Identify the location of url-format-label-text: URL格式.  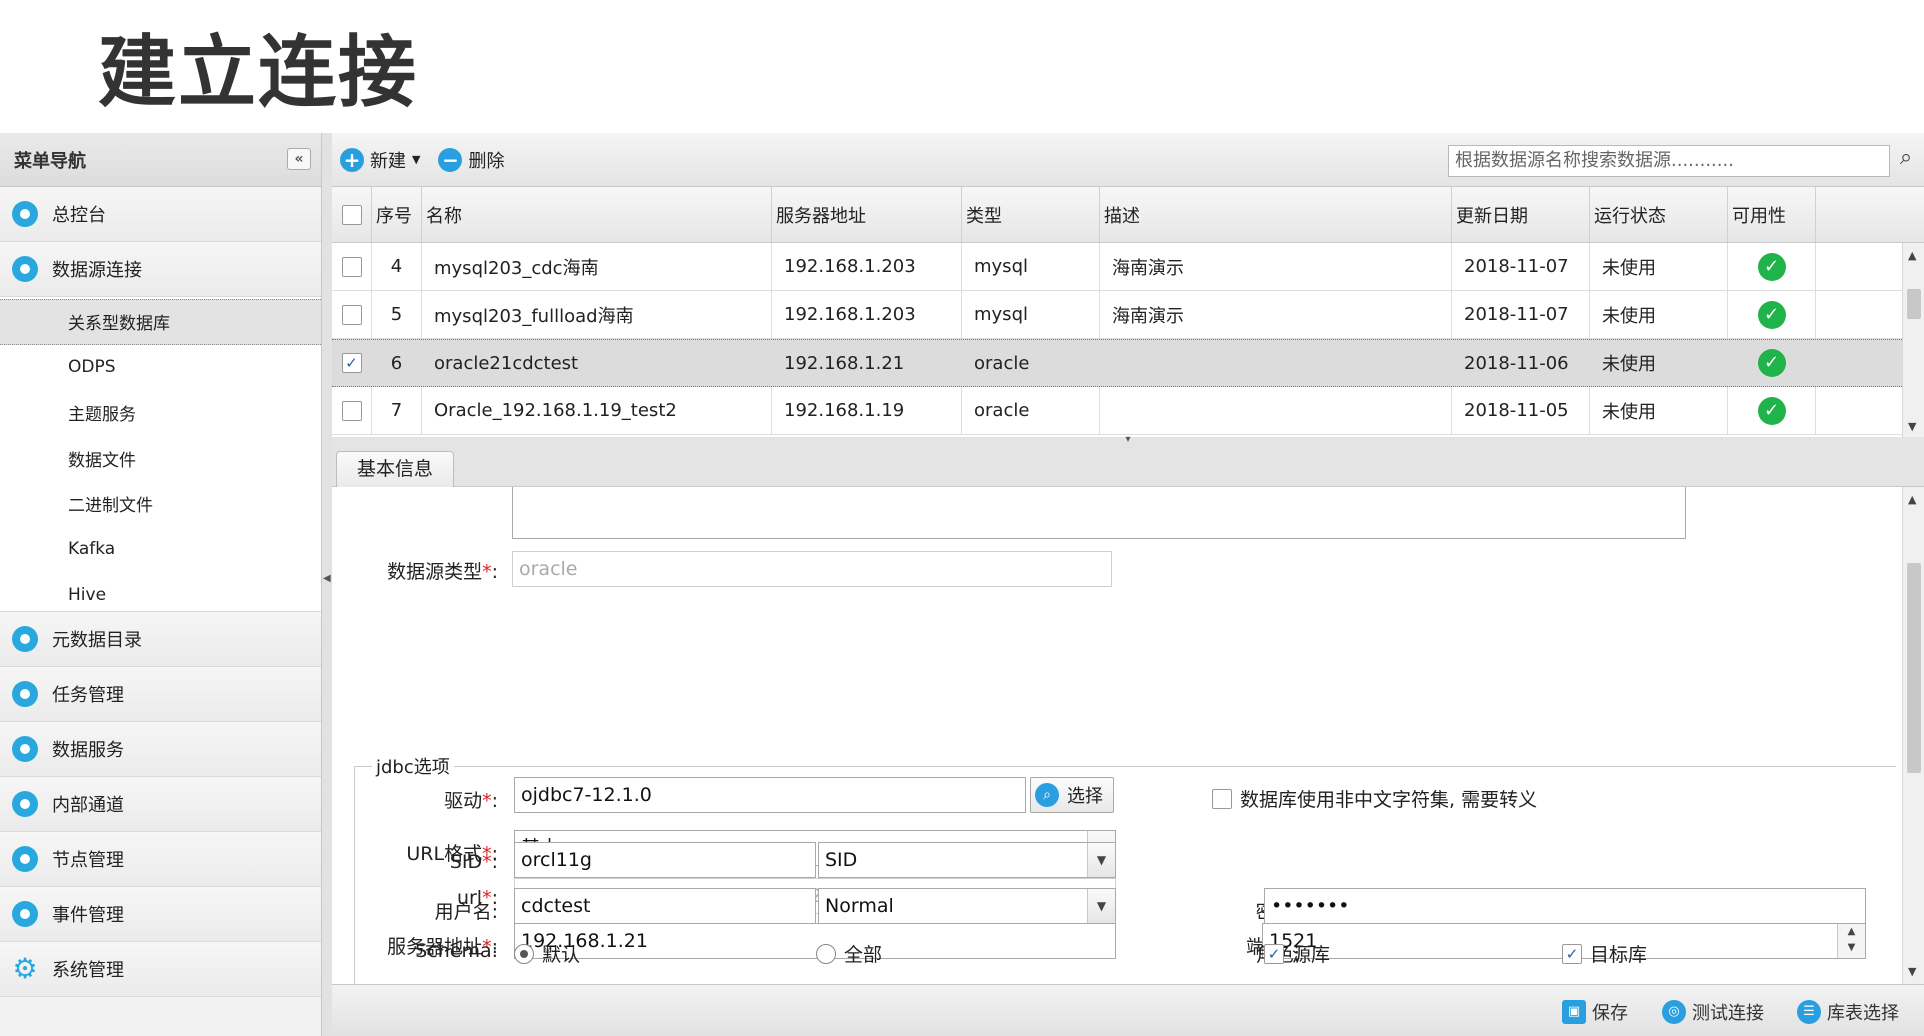
(444, 854).